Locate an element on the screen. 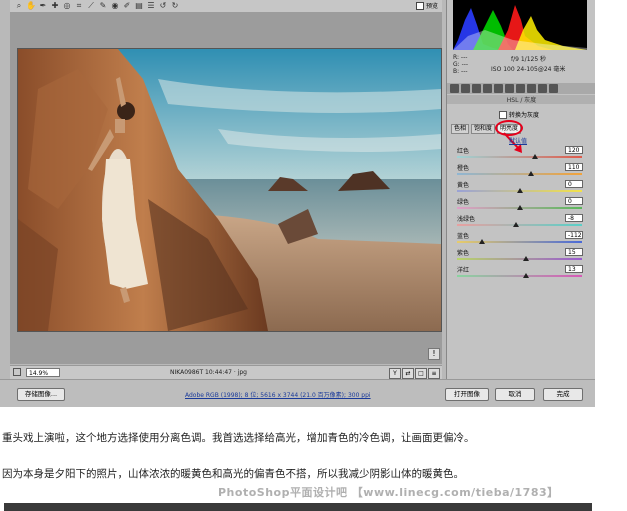 The width and height of the screenshot is (627, 511). slider-row: 橙色 110 is located at coordinates (520, 171).